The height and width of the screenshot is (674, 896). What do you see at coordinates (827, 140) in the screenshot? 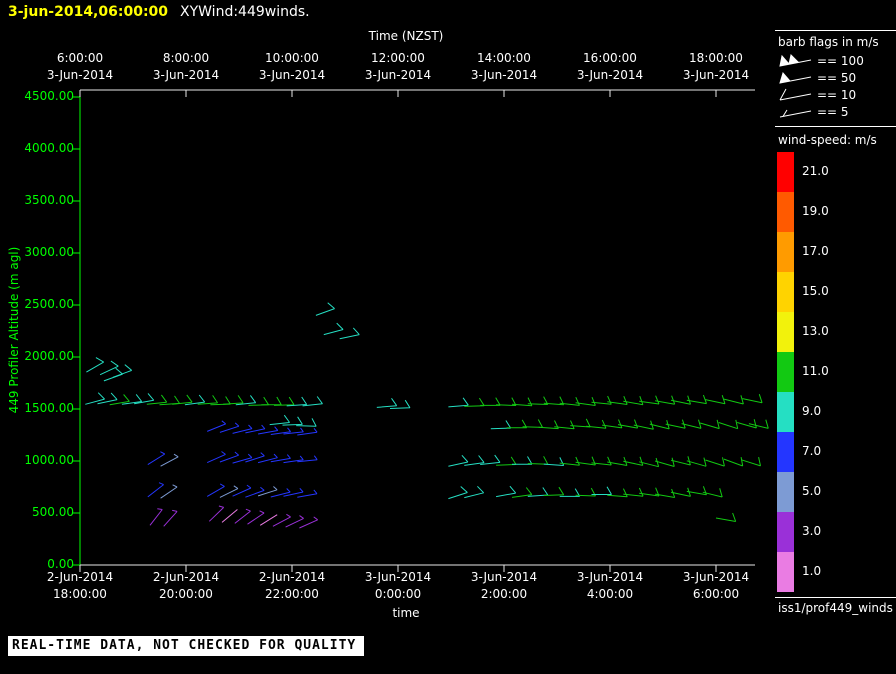
I see `colorbar-title: wind-speed: m/s` at bounding box center [827, 140].